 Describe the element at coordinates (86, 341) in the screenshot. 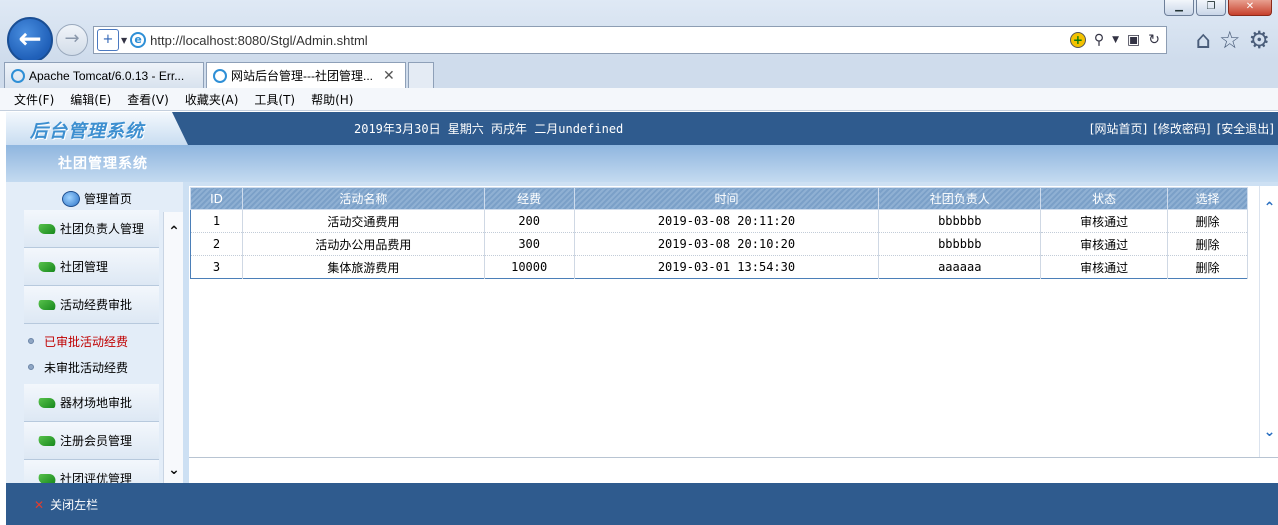

I see `sub-item-label: 已审批活动经费` at that location.